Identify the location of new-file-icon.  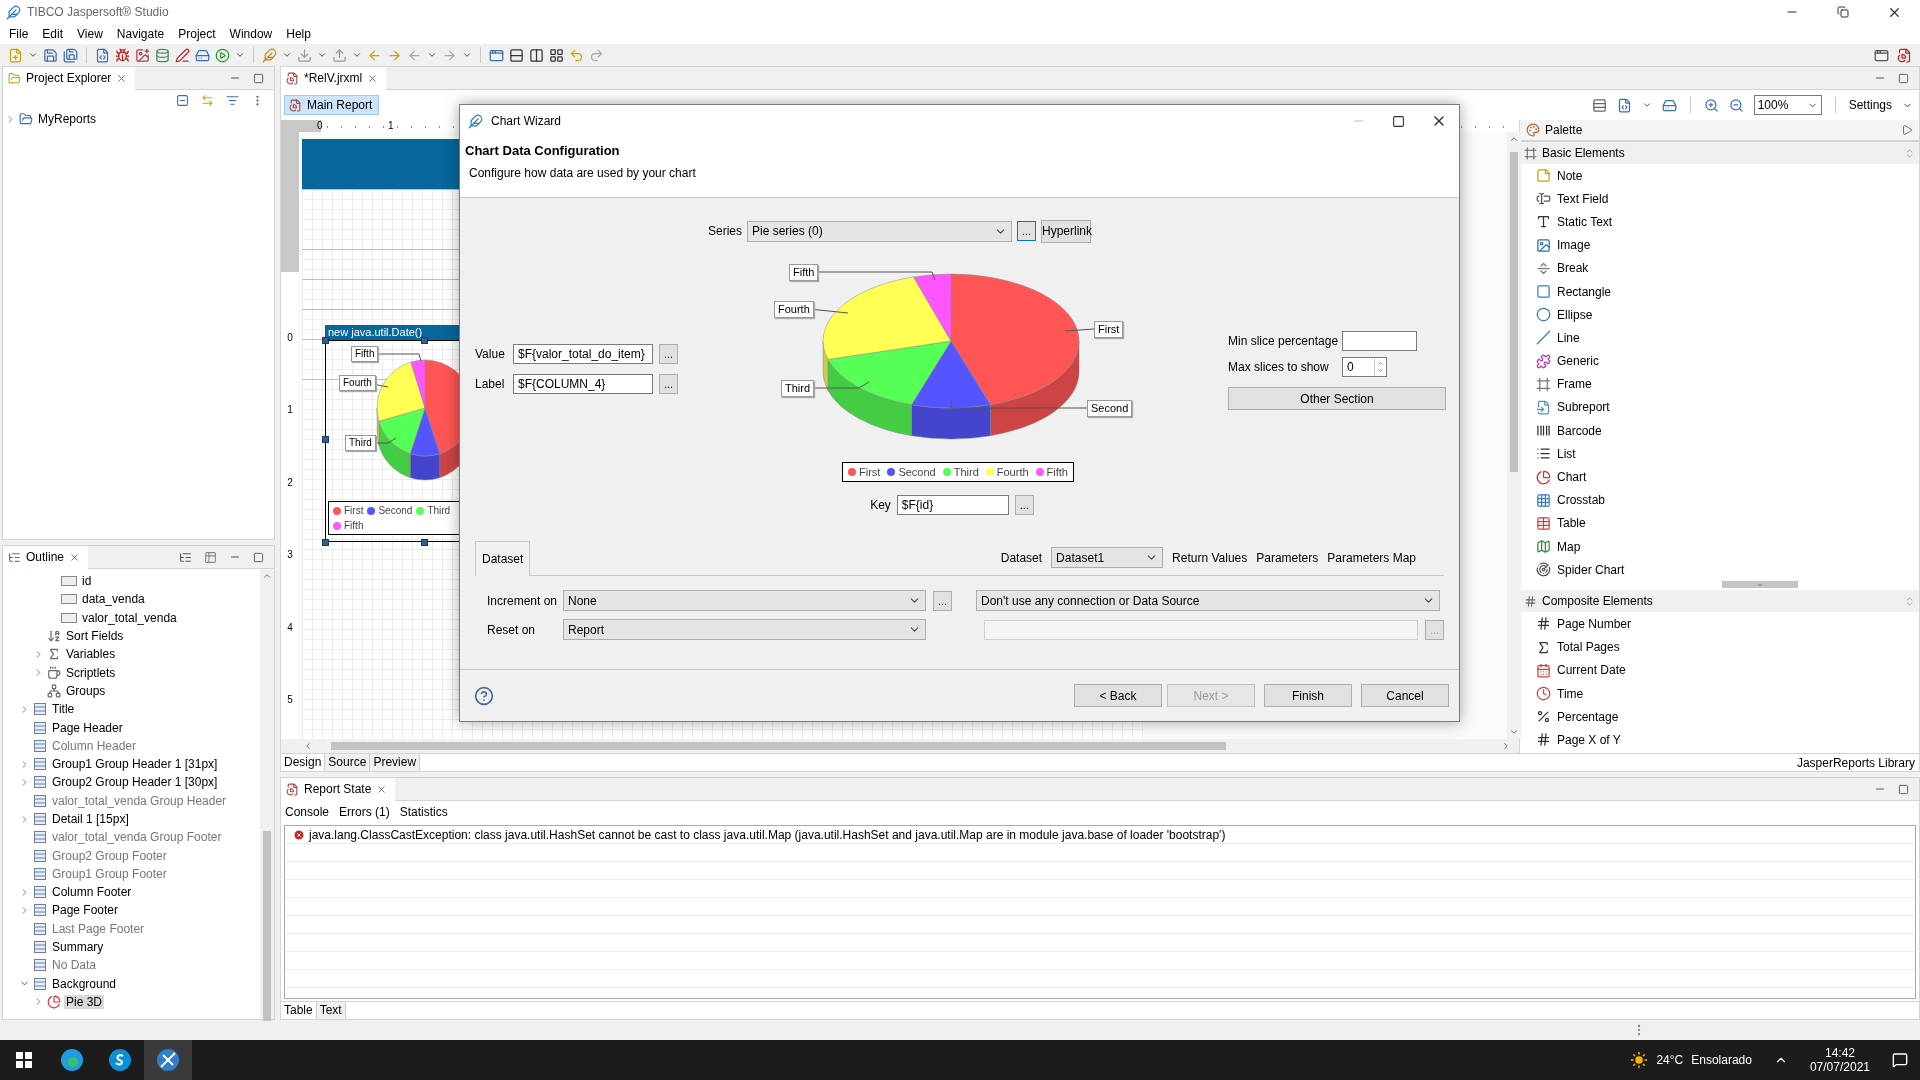
(15, 55).